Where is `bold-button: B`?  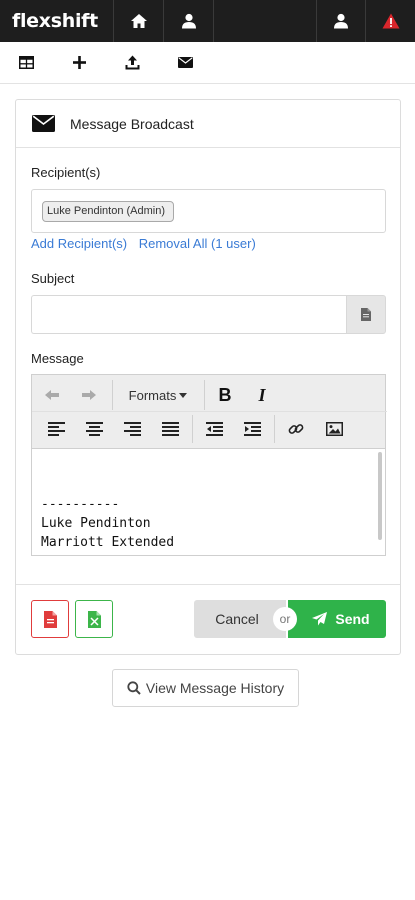 bold-button: B is located at coordinates (225, 395).